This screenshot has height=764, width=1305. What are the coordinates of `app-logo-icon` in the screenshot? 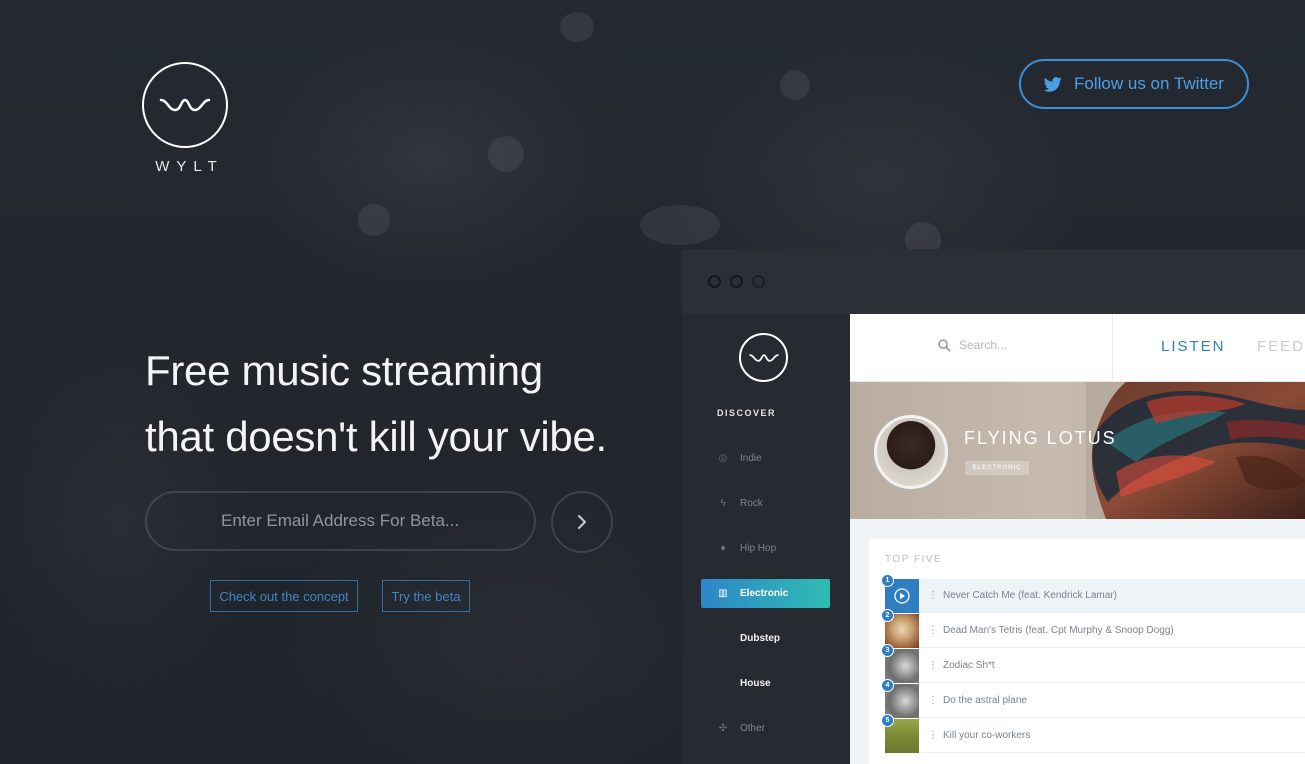 It's located at (763, 357).